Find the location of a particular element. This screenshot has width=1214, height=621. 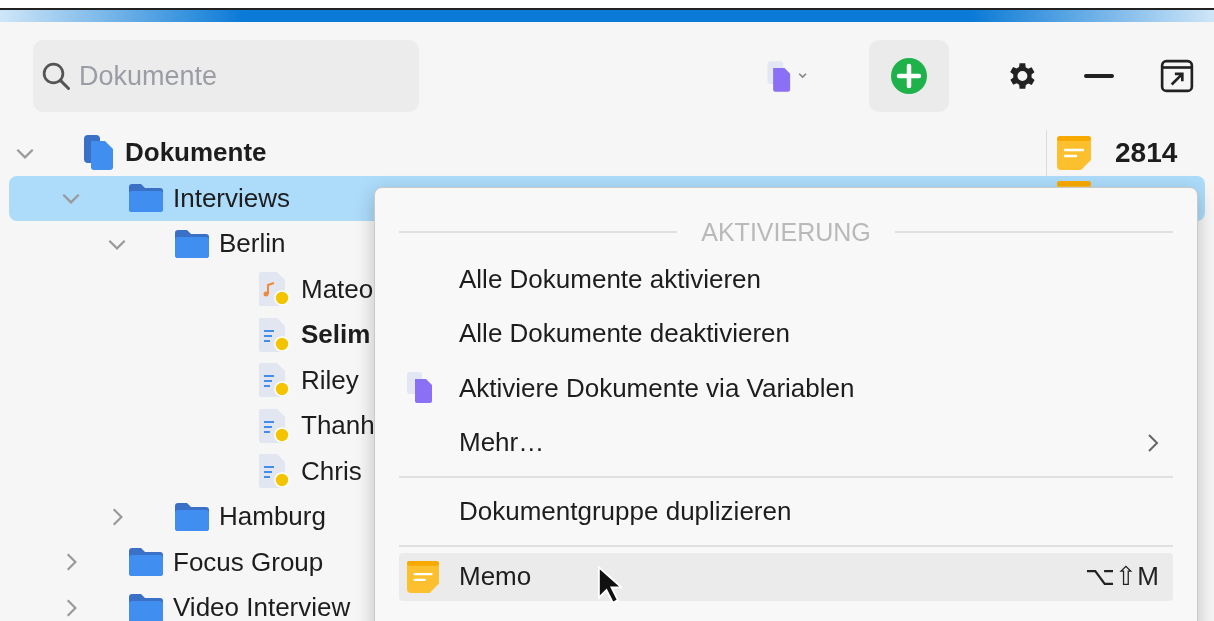

plus-icon is located at coordinates (909, 76).